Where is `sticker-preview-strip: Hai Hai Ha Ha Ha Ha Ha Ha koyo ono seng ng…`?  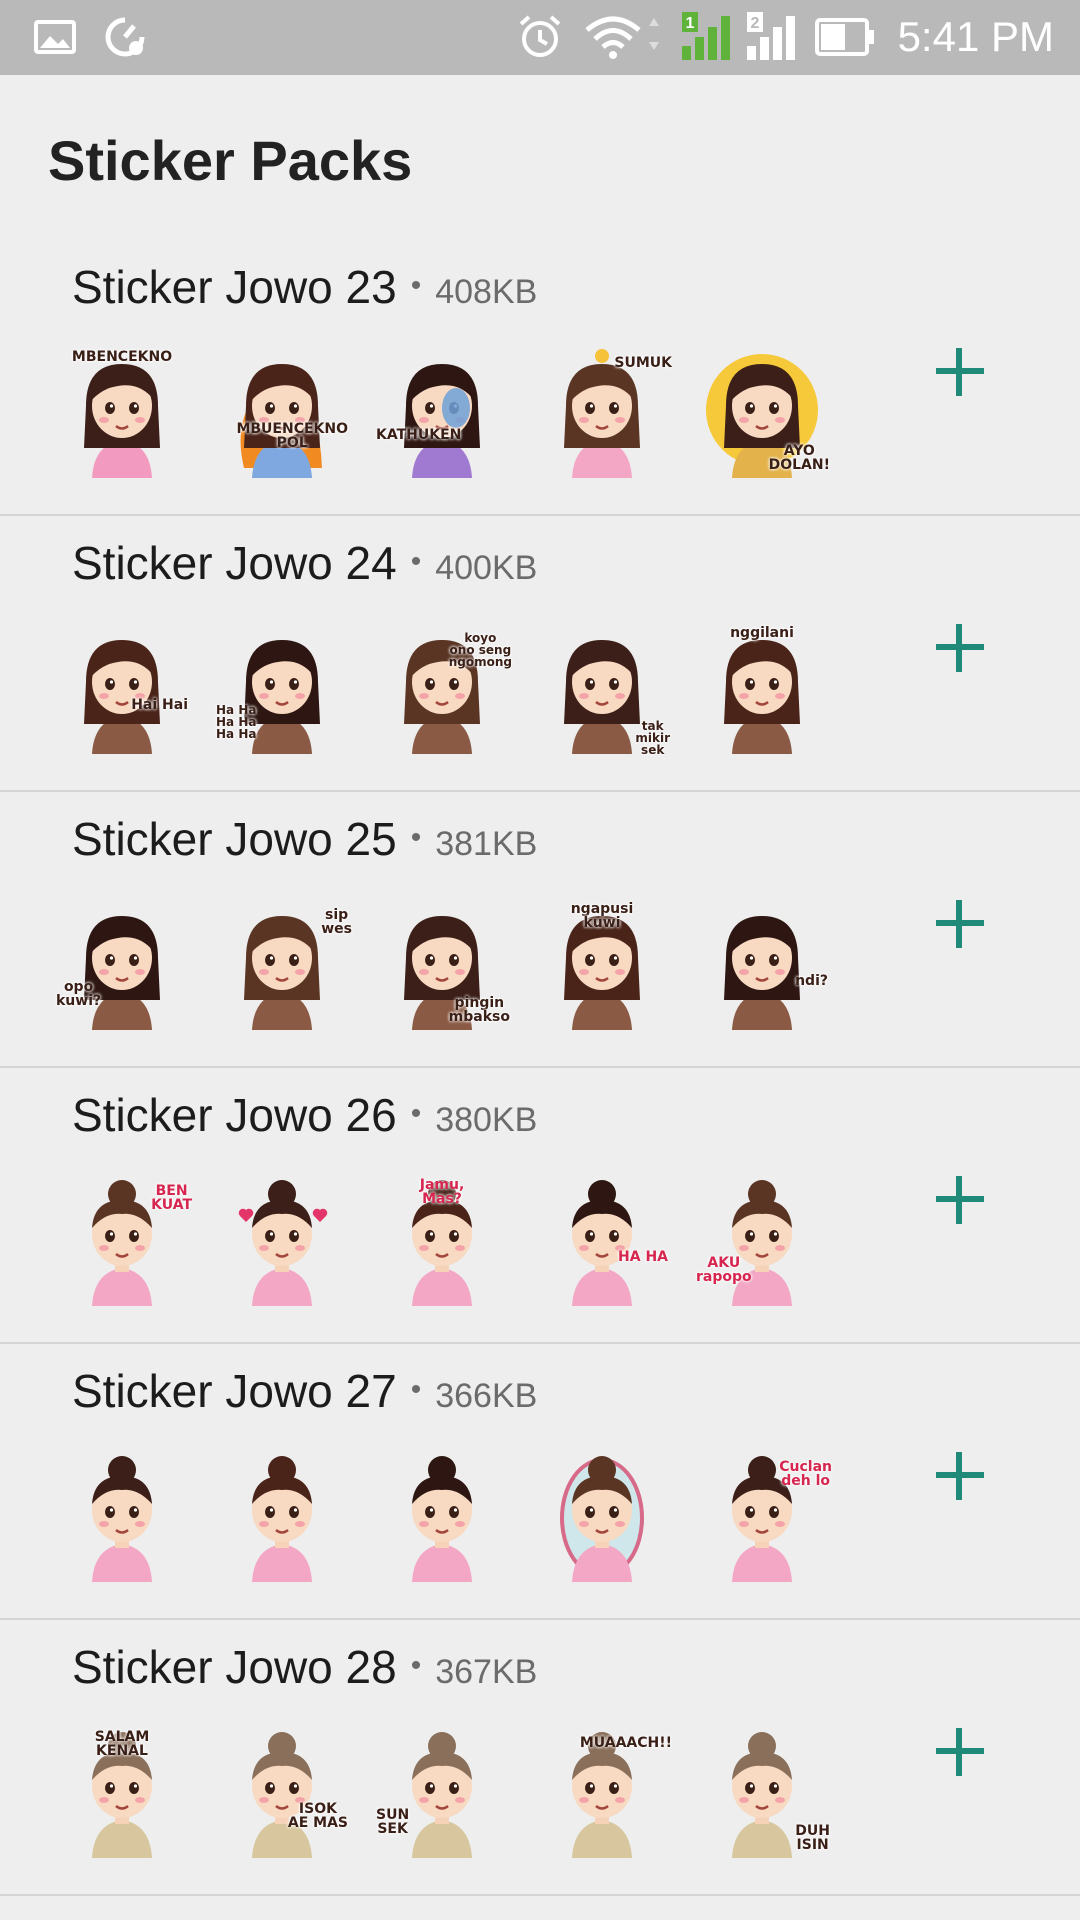 sticker-preview-strip: Hai Hai Ha Ha Ha Ha Ha Ha koyo ono seng ng… is located at coordinates (462, 690).